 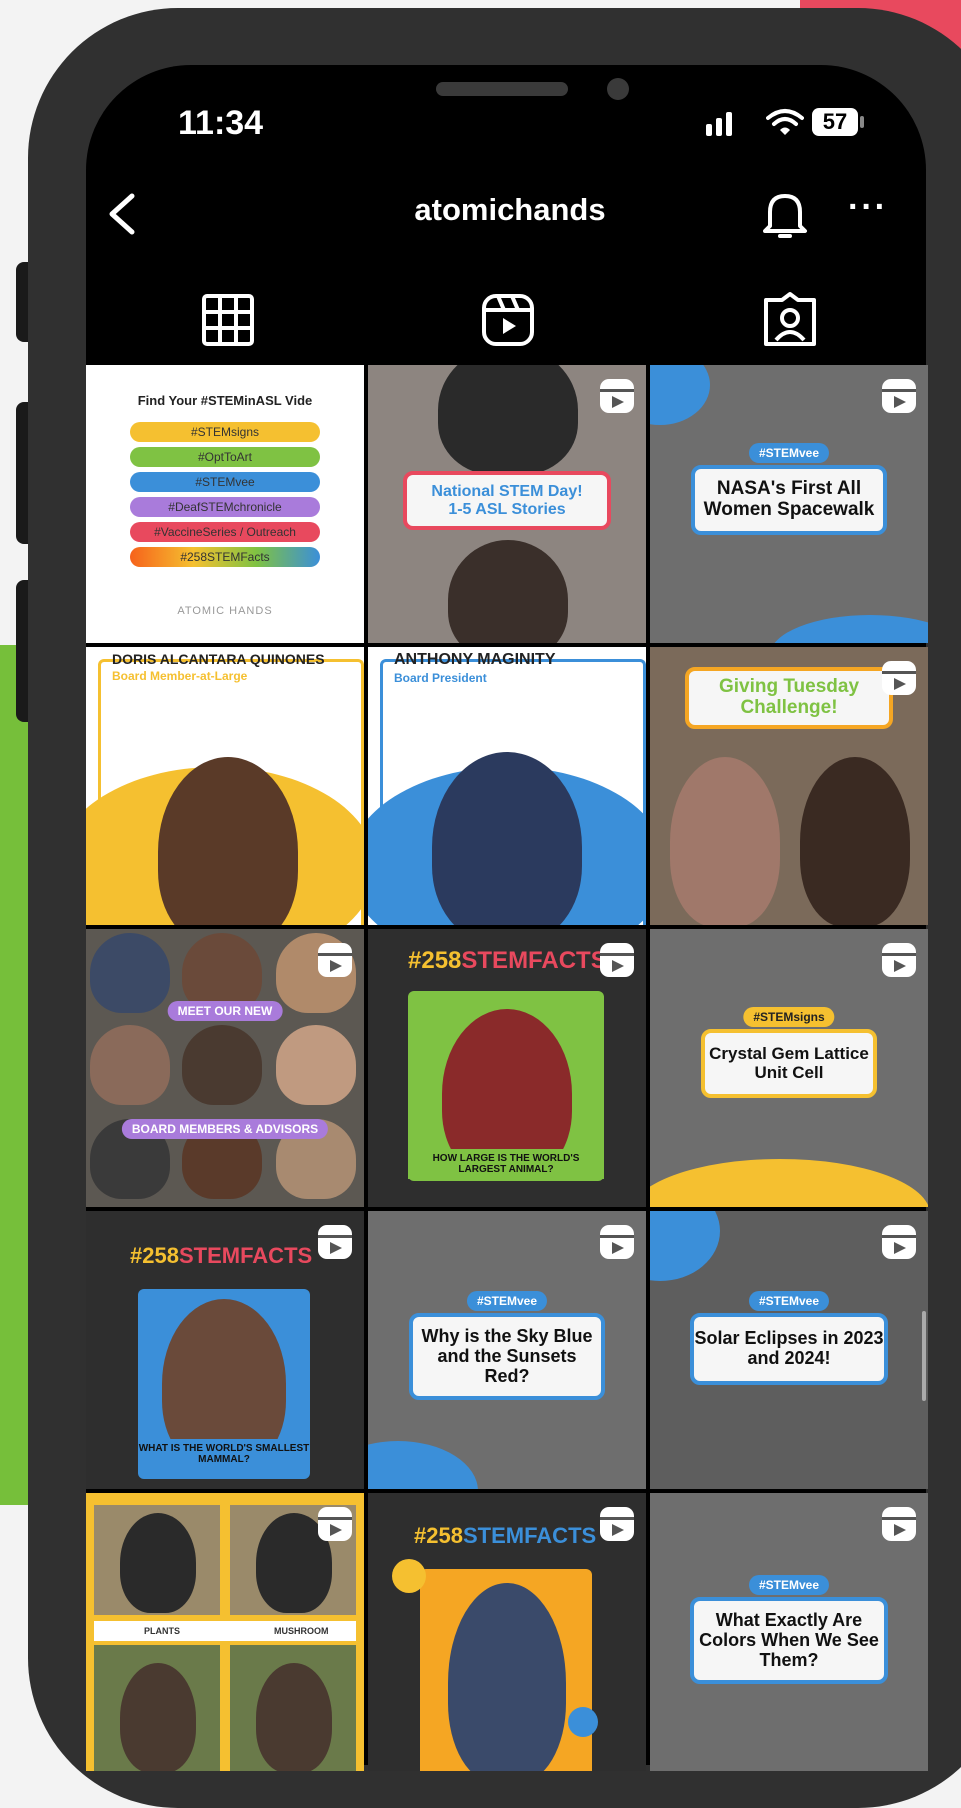 I want to click on post-tile: National STEM Day! 1-5 ASL Stories, so click(x=507, y=504).